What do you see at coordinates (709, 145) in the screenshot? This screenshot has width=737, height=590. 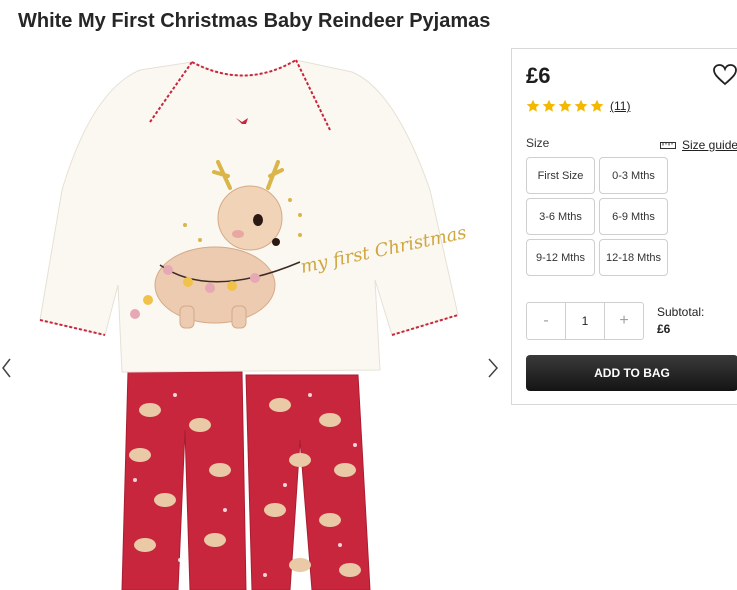 I see `size-guide-label: Size guide` at bounding box center [709, 145].